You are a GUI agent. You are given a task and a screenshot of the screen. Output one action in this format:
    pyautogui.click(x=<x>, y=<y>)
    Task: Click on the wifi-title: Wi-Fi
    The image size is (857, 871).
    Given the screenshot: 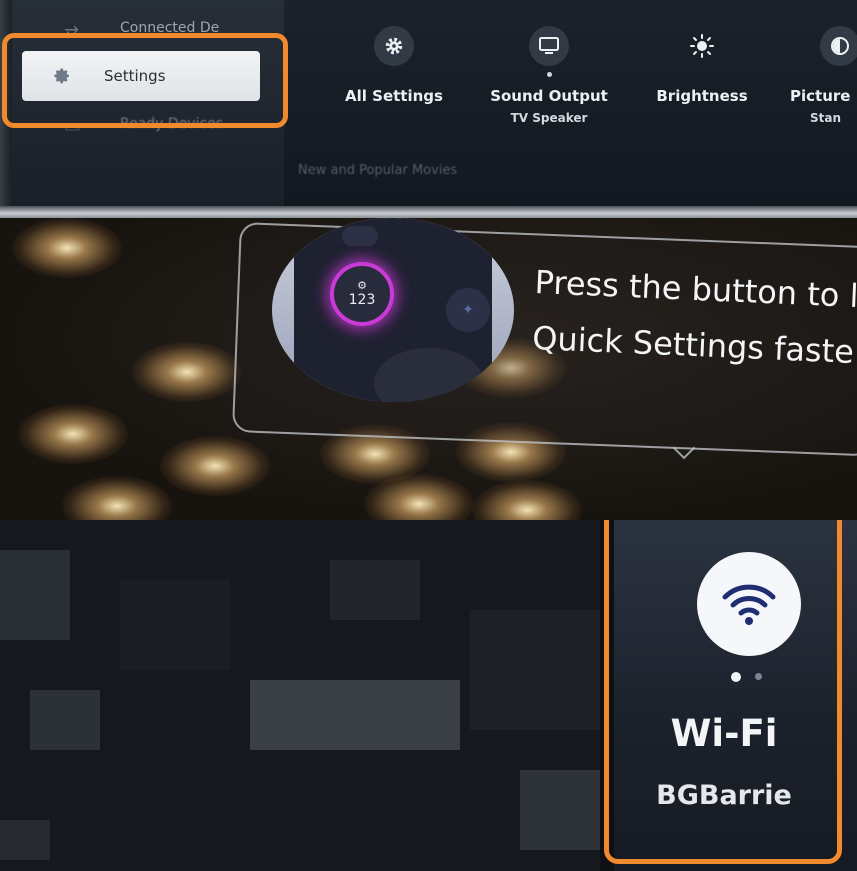 What is the action you would take?
    pyautogui.click(x=724, y=733)
    